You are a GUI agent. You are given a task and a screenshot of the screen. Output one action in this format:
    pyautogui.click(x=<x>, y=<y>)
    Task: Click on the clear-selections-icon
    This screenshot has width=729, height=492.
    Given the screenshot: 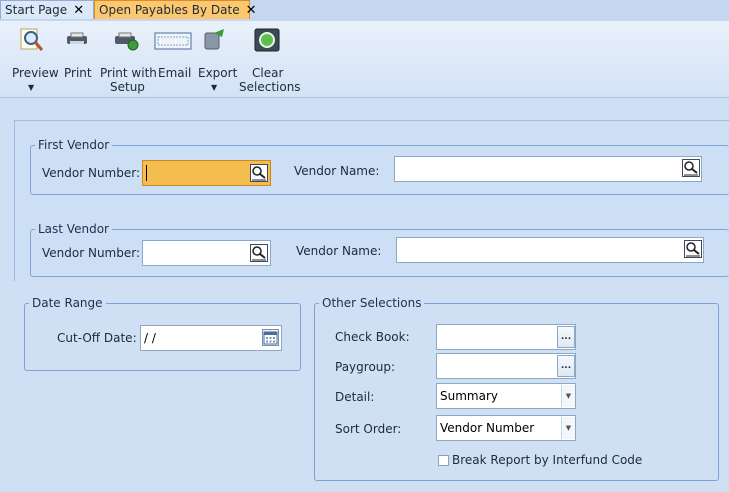 What is the action you would take?
    pyautogui.click(x=267, y=40)
    